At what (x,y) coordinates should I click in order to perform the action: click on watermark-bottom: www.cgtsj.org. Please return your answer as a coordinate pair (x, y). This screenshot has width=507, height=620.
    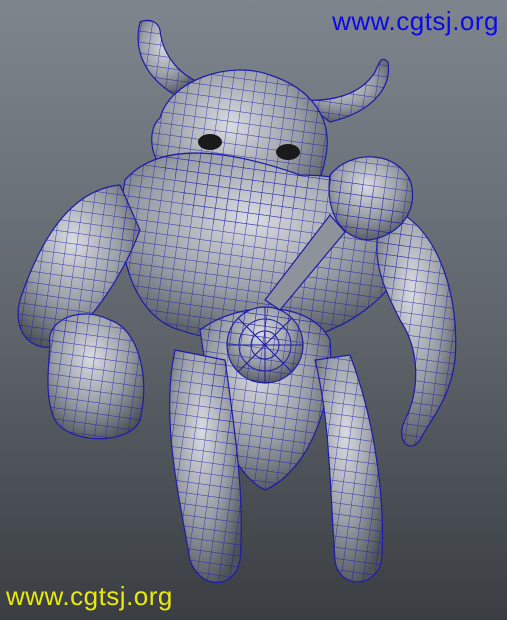
    Looking at the image, I should click on (89, 596).